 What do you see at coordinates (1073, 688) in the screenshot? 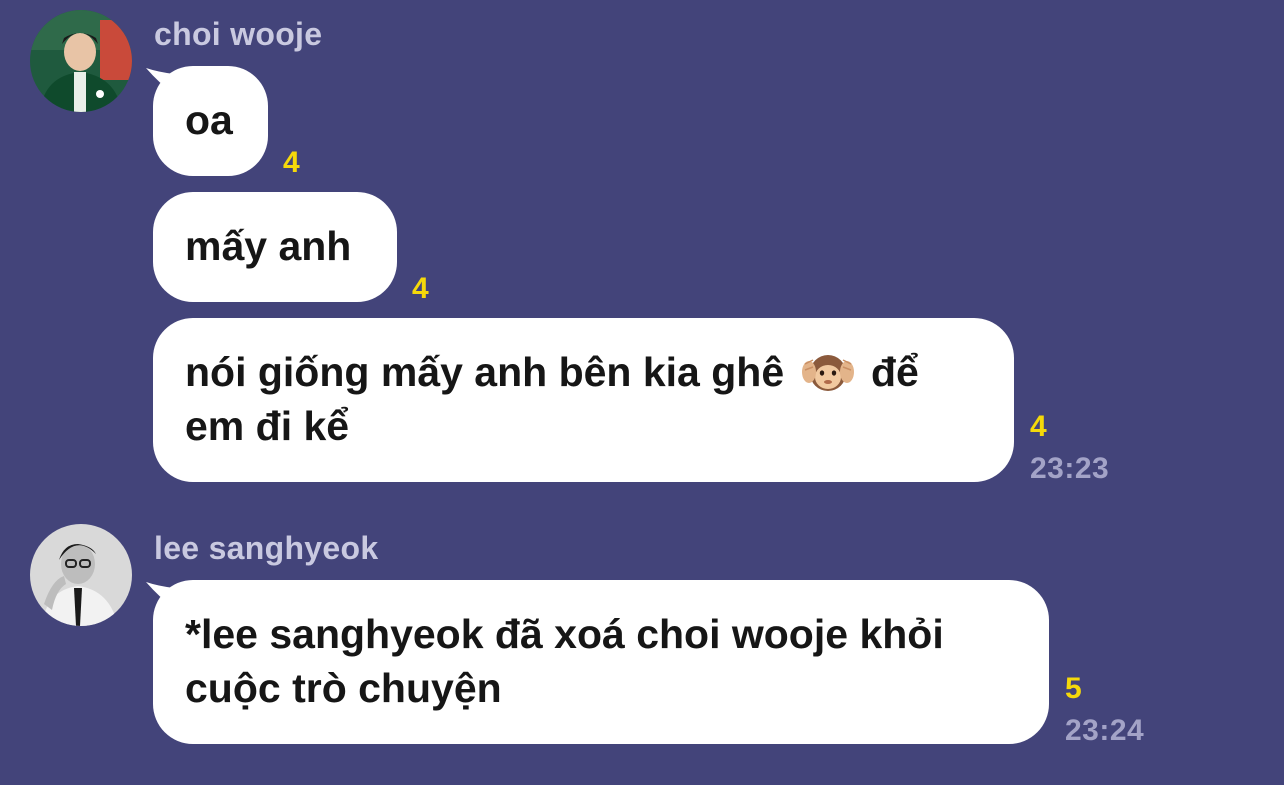
I see `unread-count: 5` at bounding box center [1073, 688].